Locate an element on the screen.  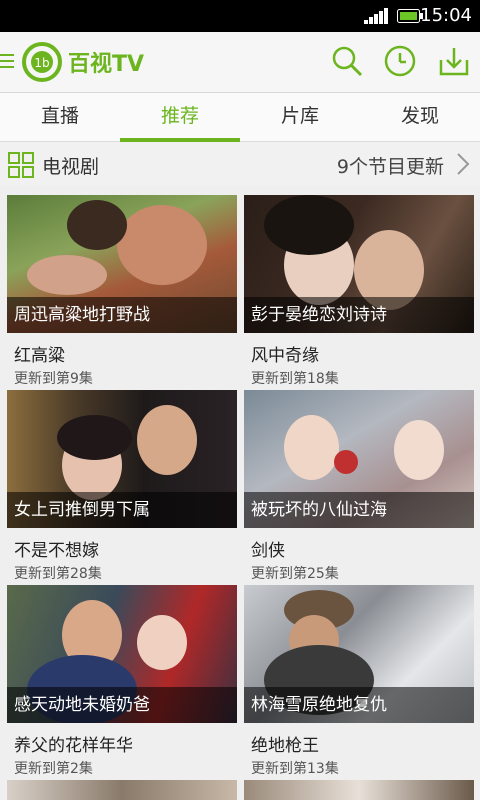
show-title: 风中奇缘 is located at coordinates (285, 356).